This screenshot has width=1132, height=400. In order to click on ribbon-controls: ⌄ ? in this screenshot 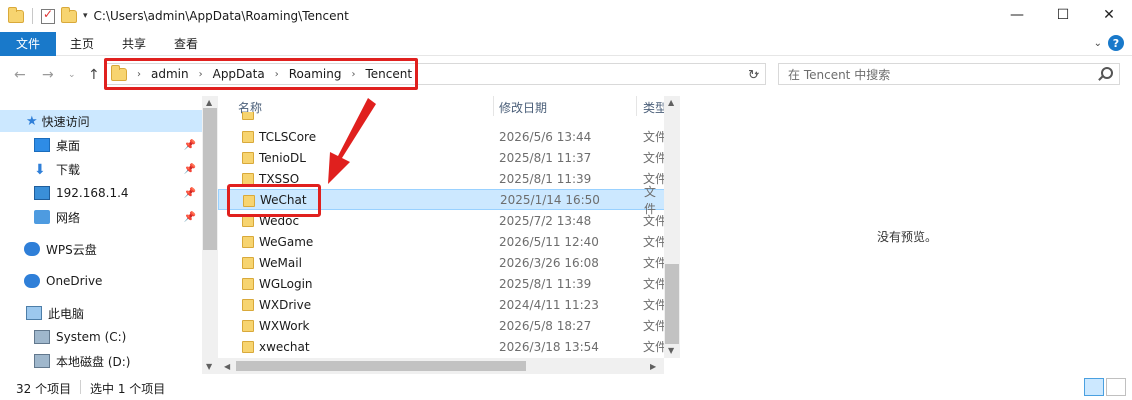, I will do `click(1109, 43)`.